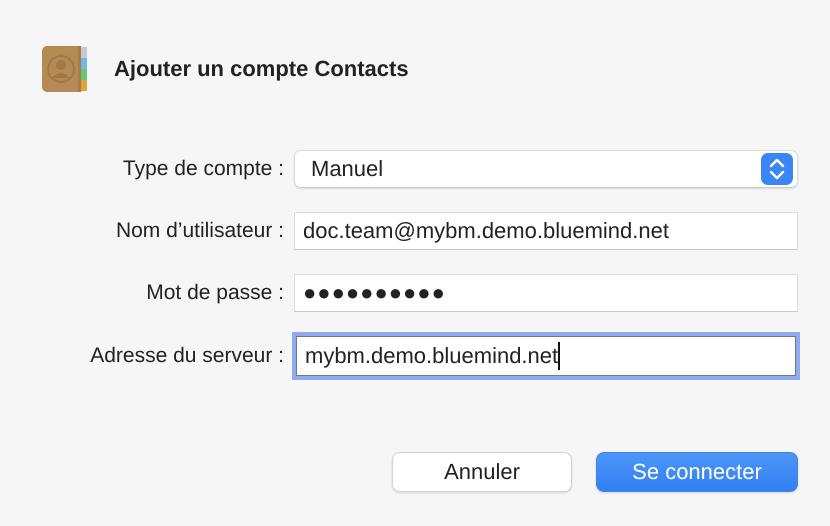  I want to click on chevron-updown-icon, so click(777, 169).